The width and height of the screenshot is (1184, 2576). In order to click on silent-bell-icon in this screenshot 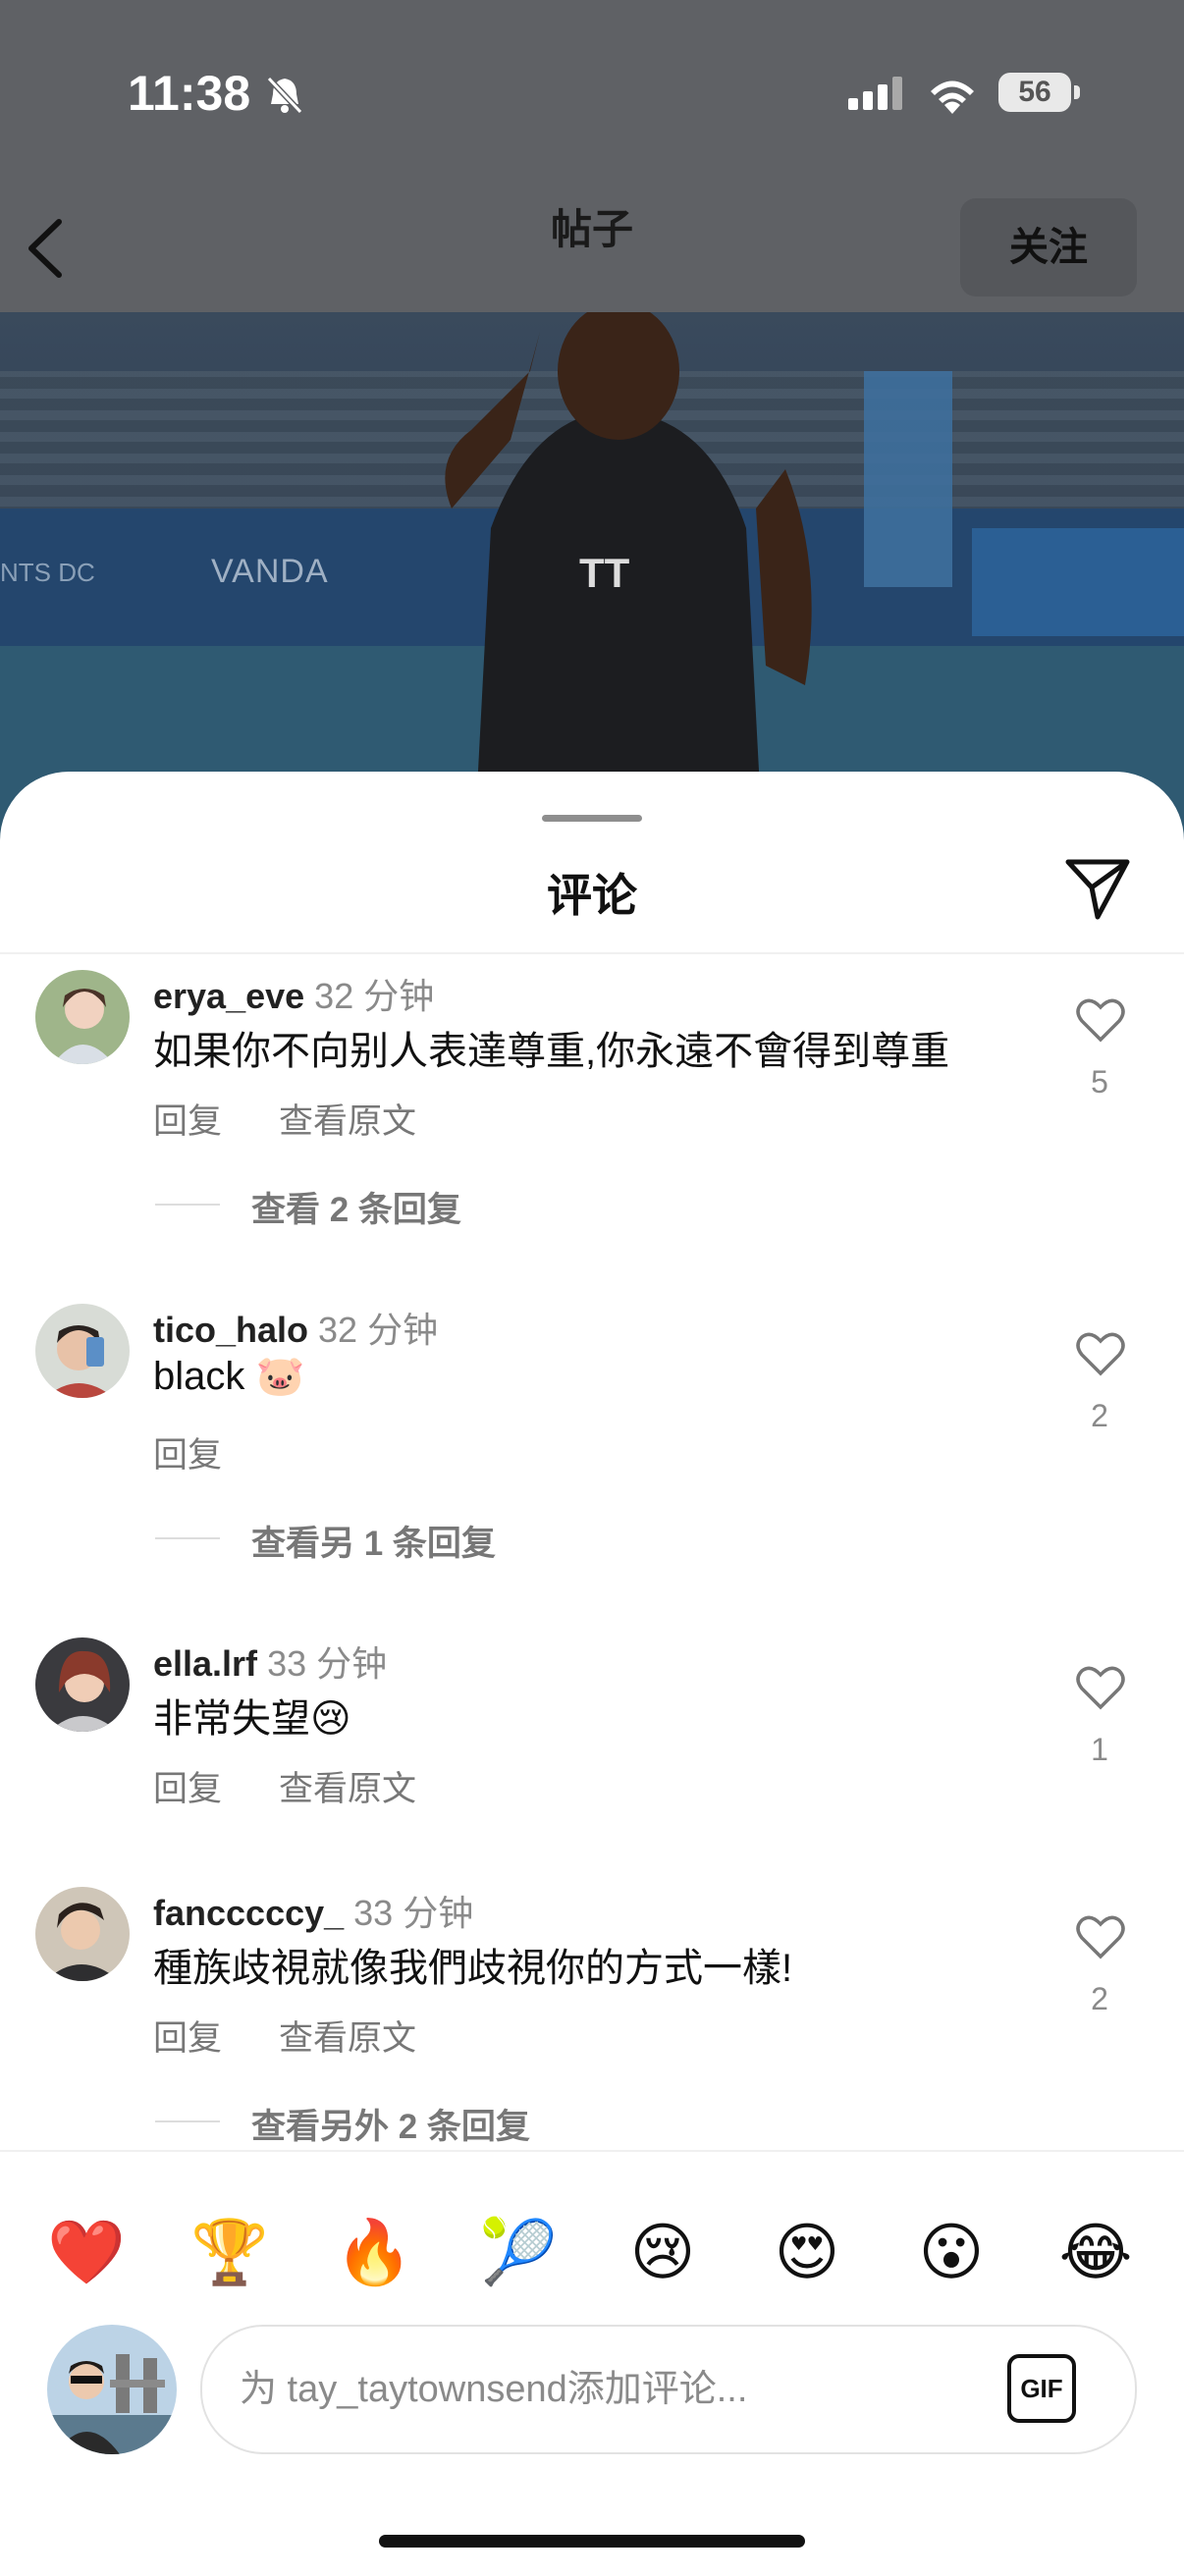, I will do `click(285, 95)`.